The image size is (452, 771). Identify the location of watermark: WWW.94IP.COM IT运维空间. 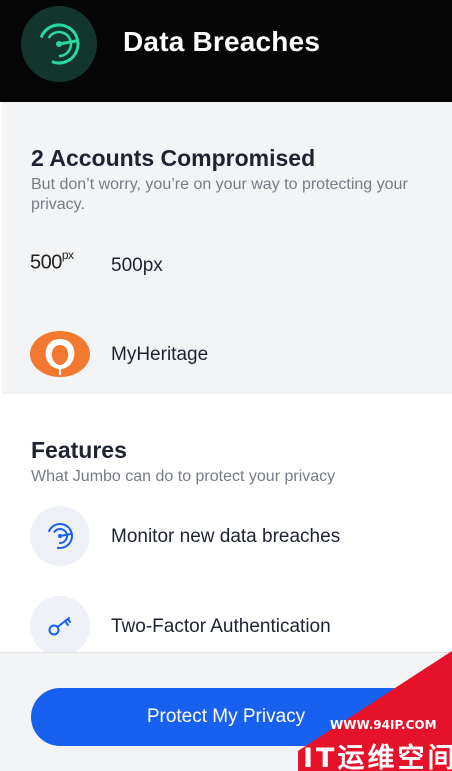
(356, 711).